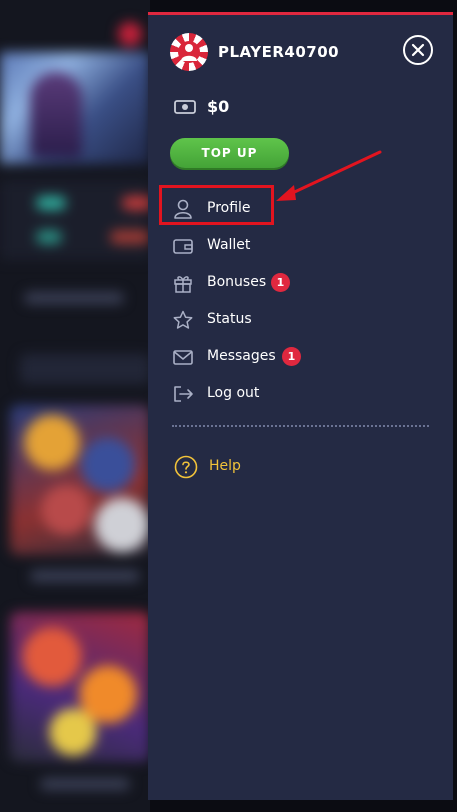 The height and width of the screenshot is (812, 457). I want to click on user-icon, so click(183, 209).